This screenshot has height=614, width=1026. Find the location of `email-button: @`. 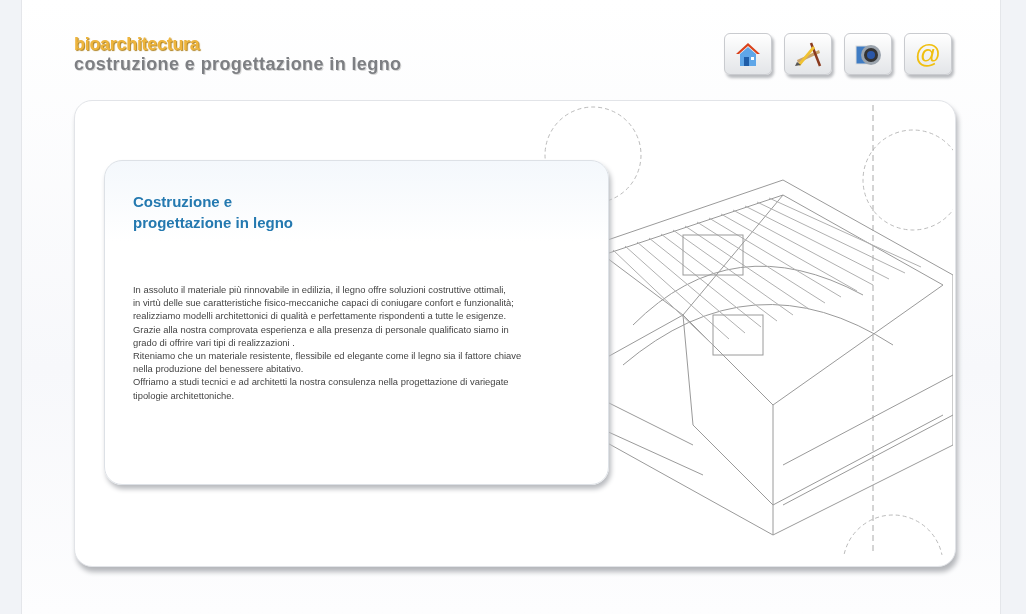

email-button: @ is located at coordinates (928, 54).